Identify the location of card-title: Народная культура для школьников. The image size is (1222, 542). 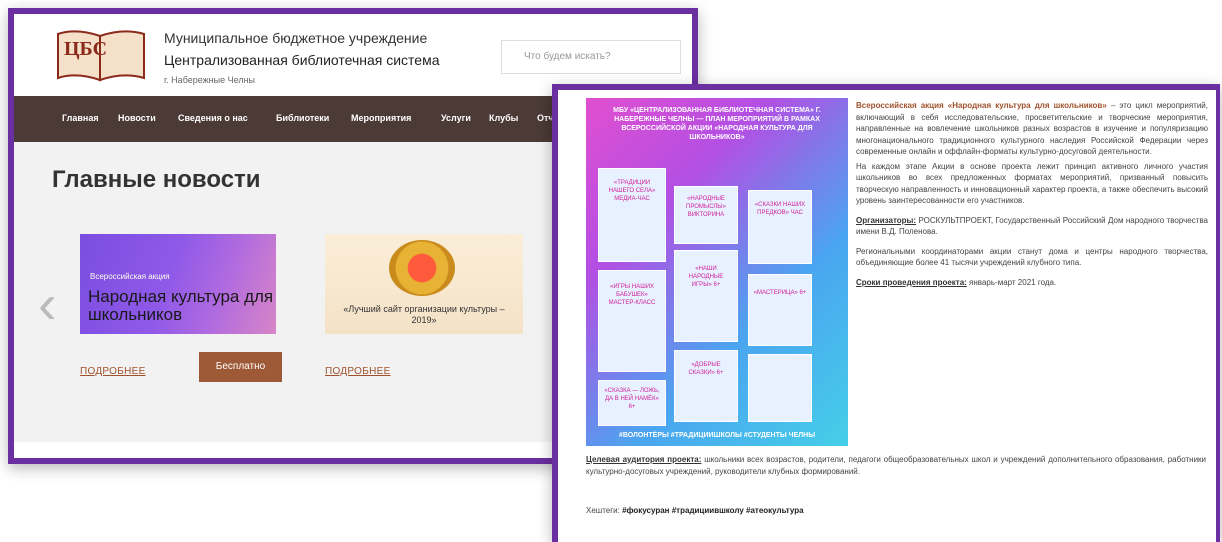
(181, 305).